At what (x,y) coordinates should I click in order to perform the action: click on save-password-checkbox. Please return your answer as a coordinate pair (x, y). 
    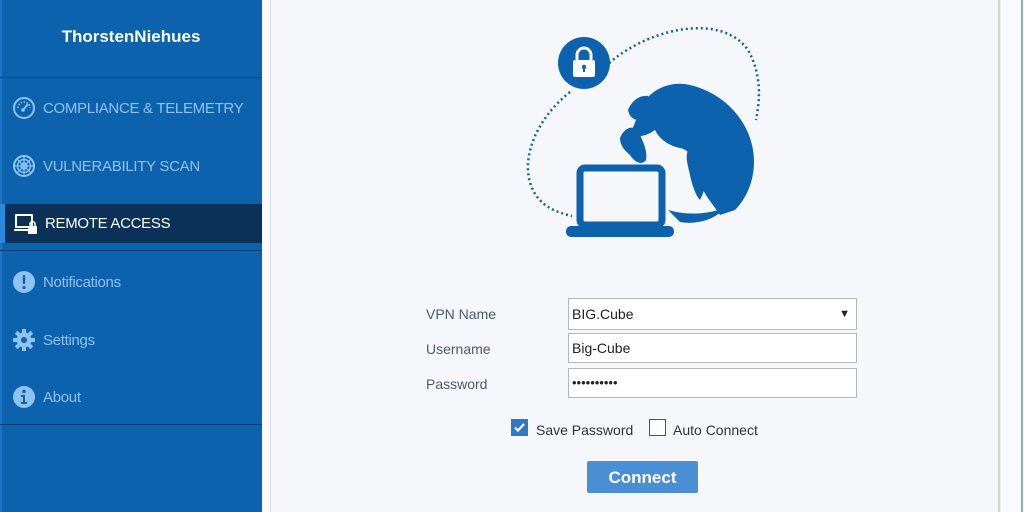
    Looking at the image, I should click on (519, 427).